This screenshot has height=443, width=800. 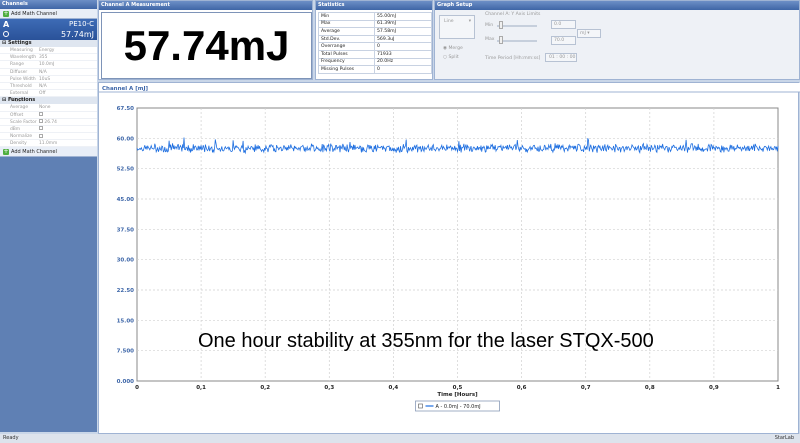 I want to click on status-left: Ready, so click(x=11, y=438).